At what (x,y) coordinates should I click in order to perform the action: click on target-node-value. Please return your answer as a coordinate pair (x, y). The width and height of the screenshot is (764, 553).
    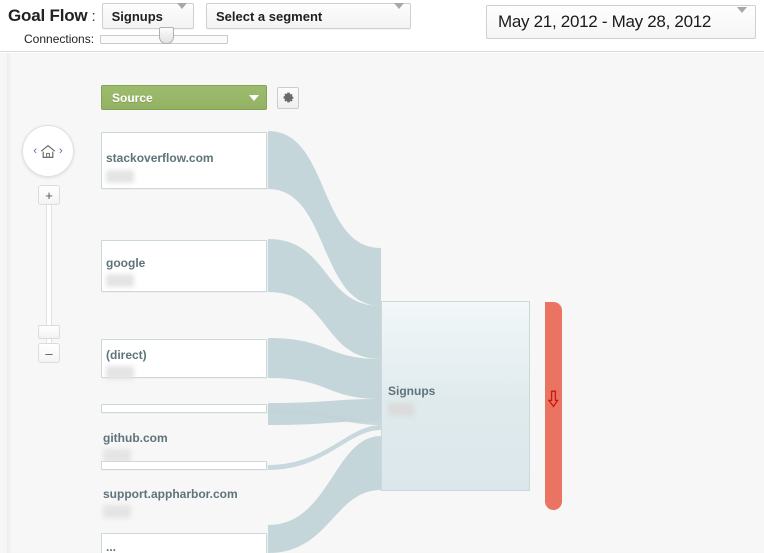
    Looking at the image, I should click on (401, 409).